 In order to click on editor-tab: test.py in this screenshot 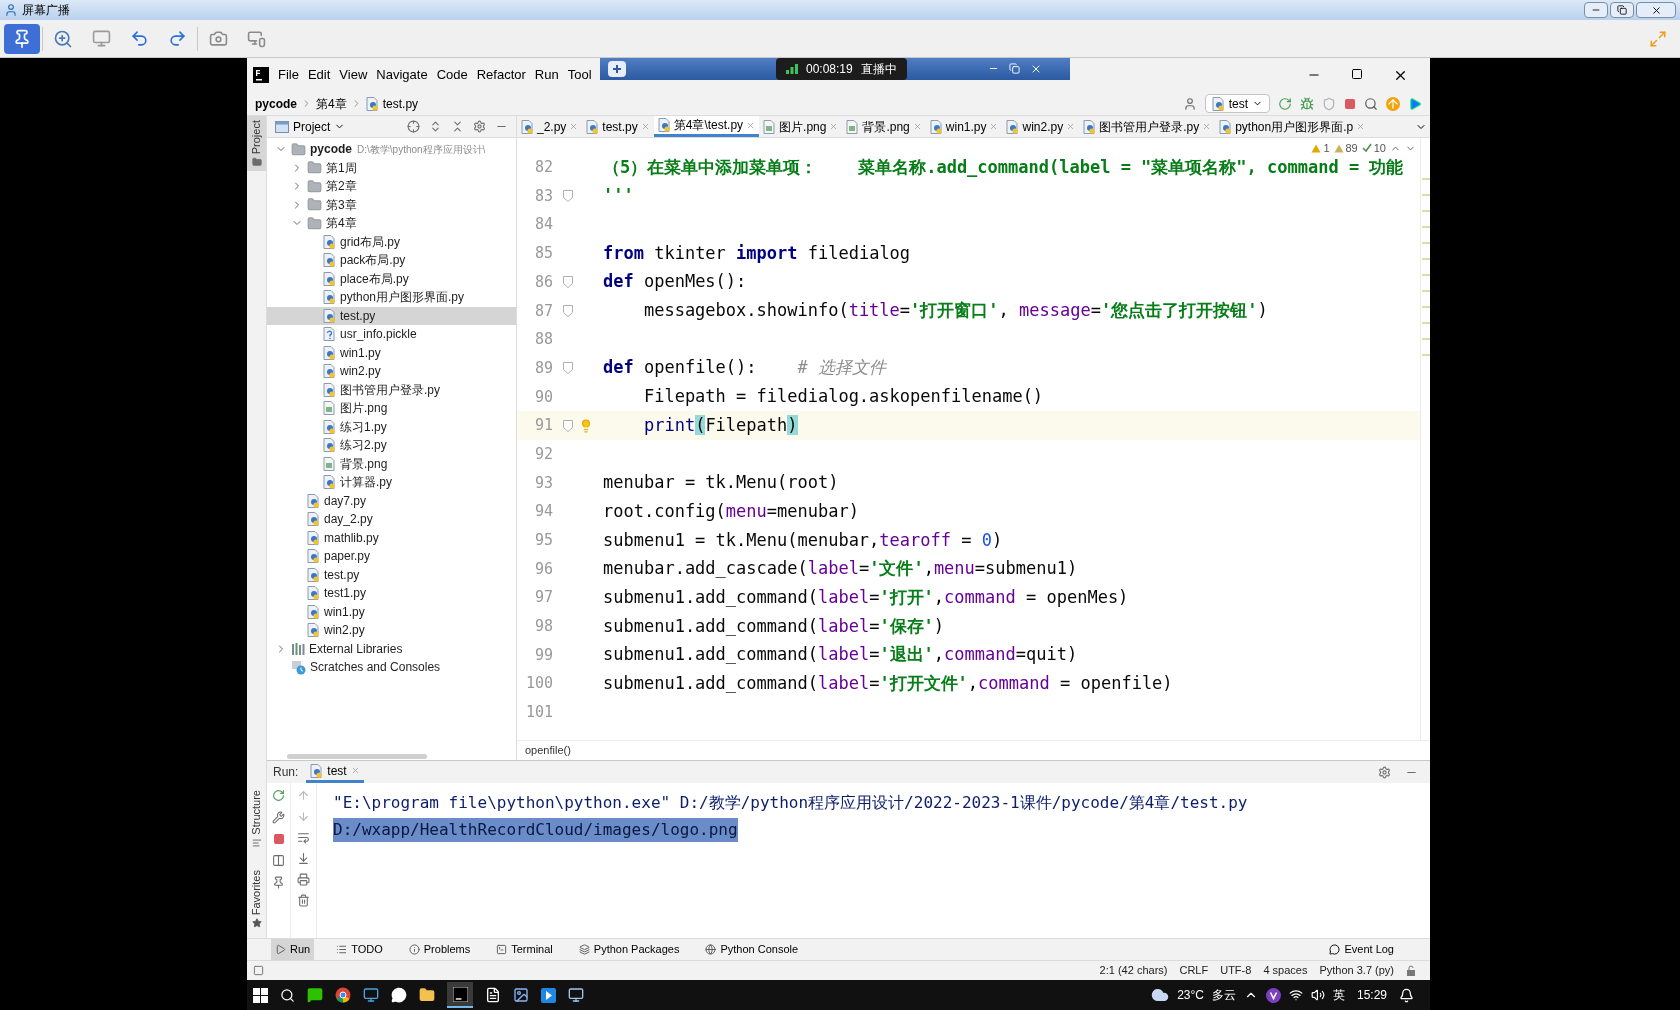, I will do `click(618, 126)`.